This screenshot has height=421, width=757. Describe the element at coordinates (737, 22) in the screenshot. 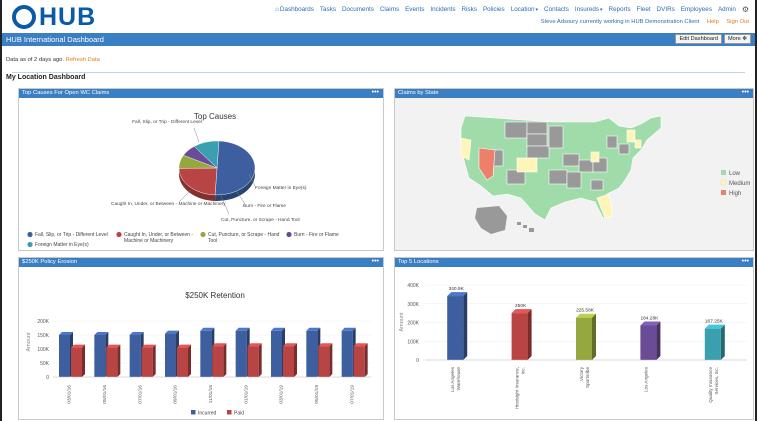

I see `sign-out-link: Sign Out` at that location.